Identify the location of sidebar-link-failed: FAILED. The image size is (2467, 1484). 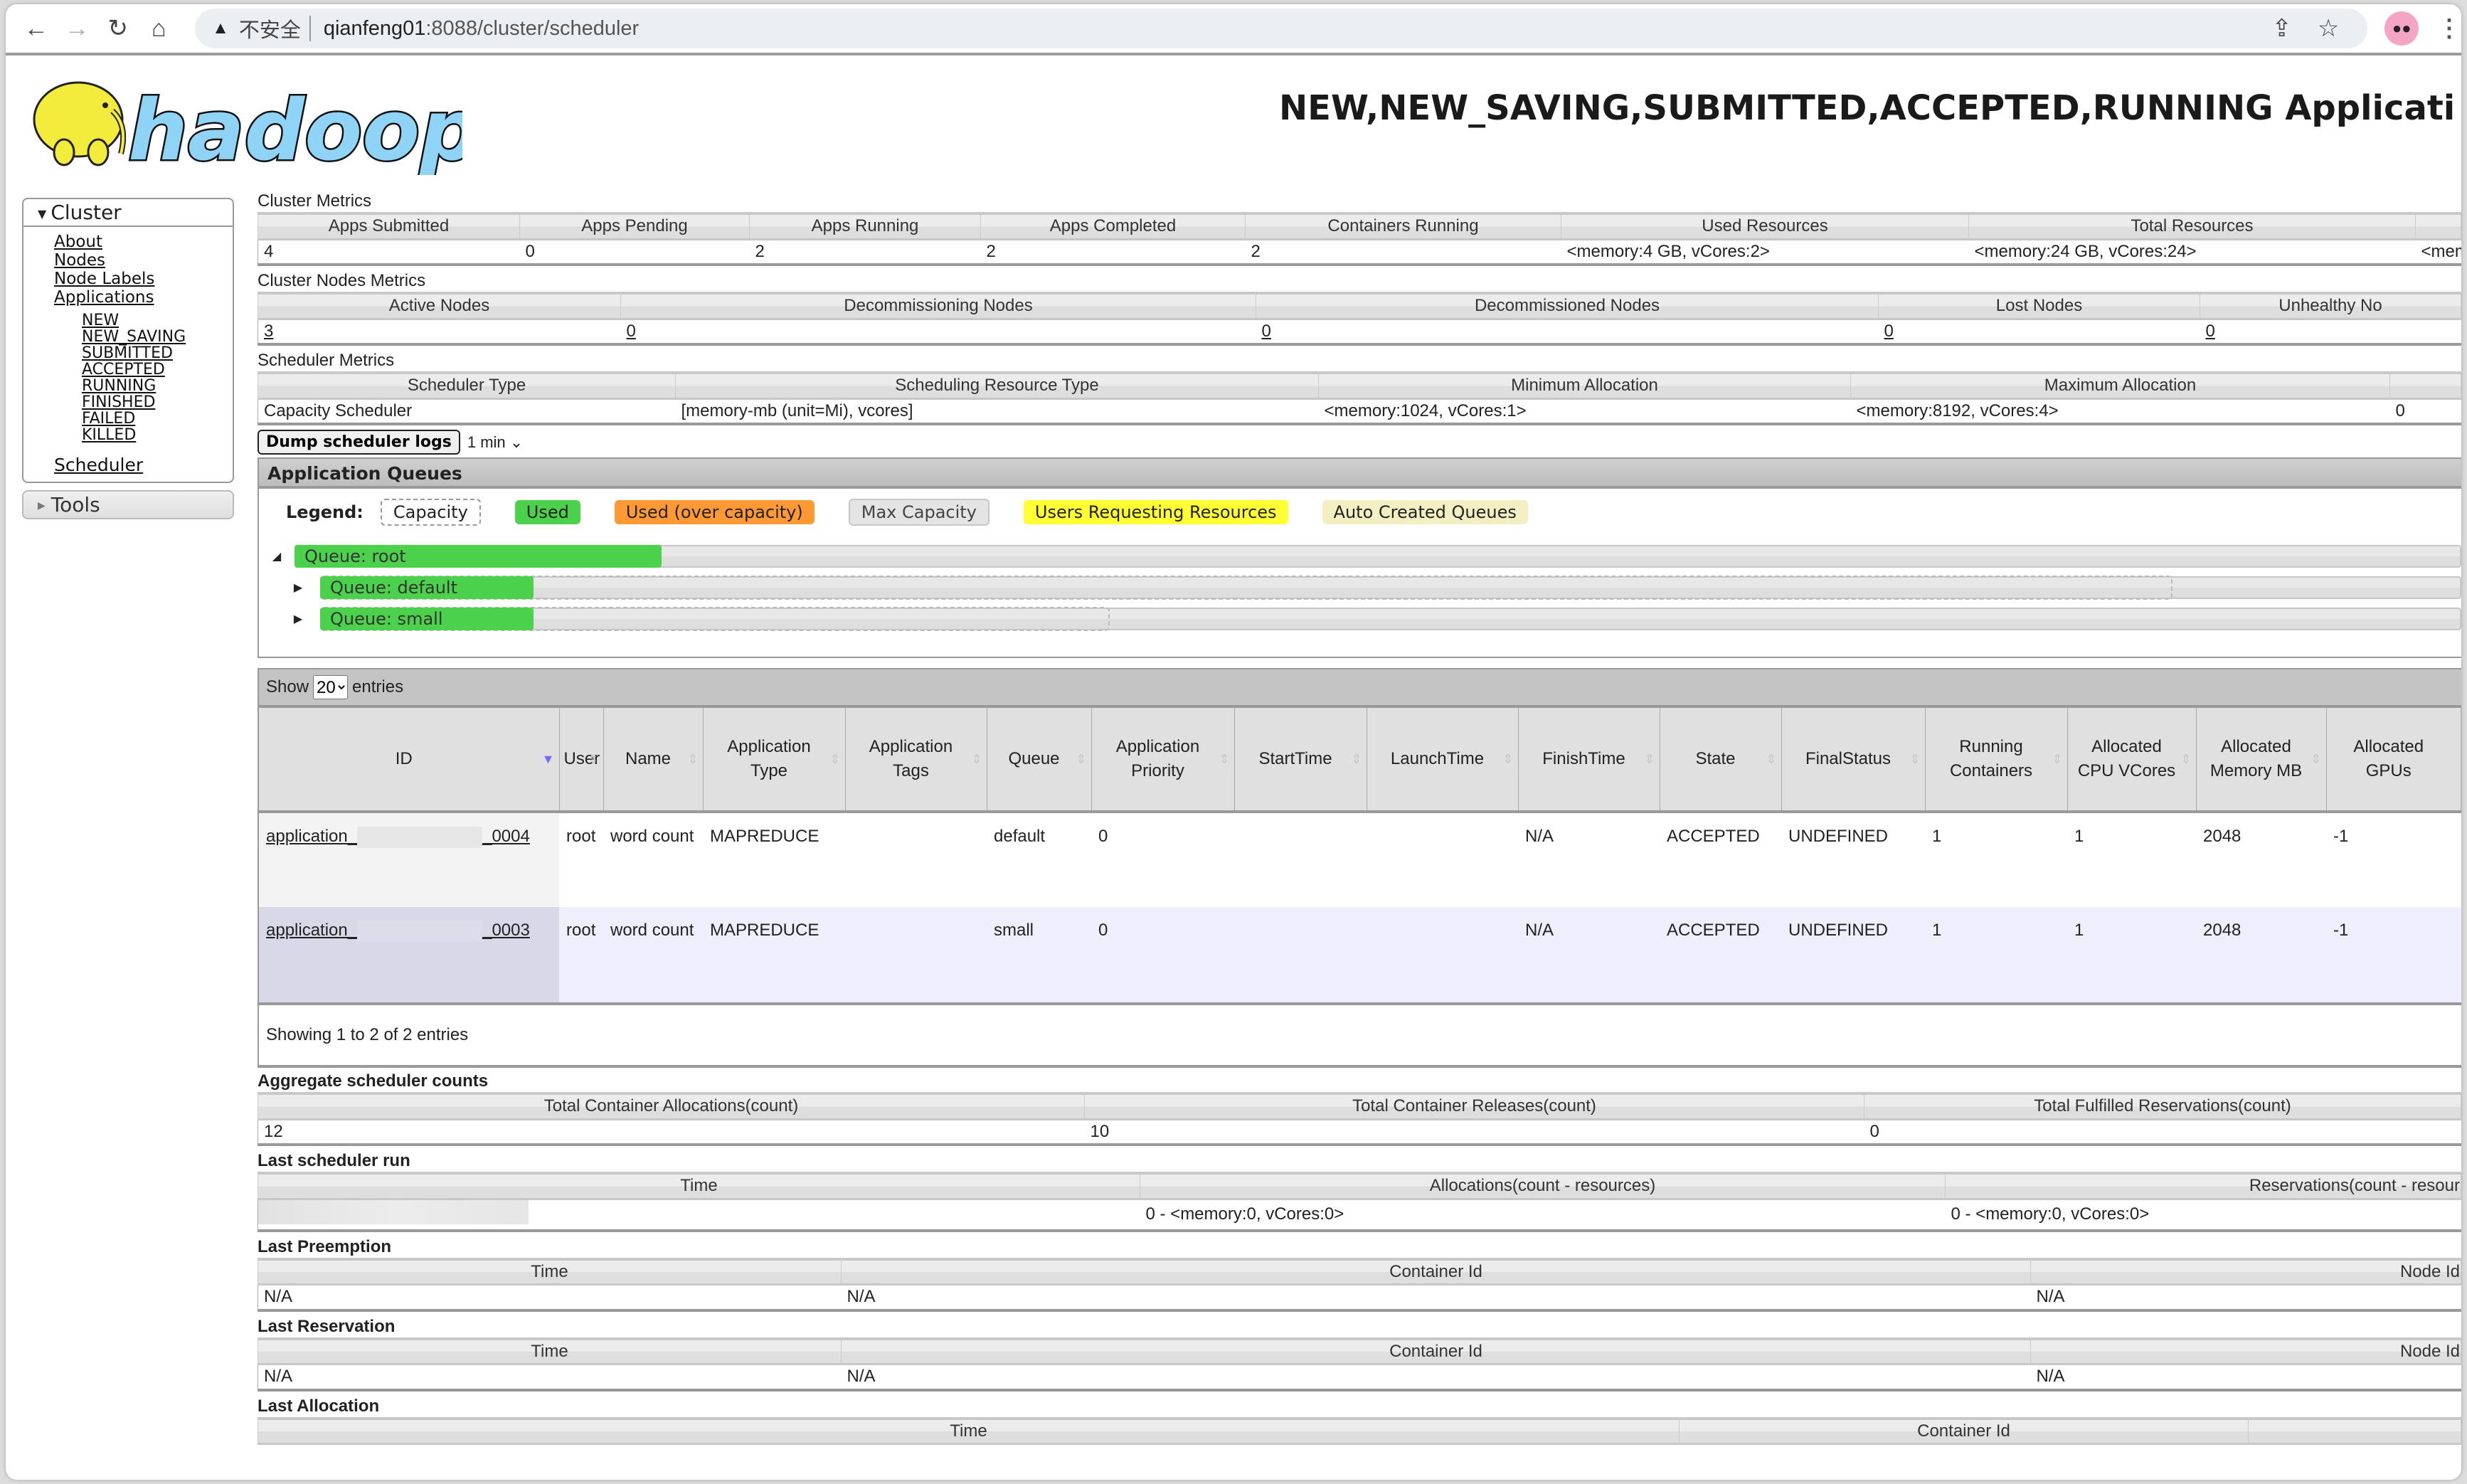
(128, 418).